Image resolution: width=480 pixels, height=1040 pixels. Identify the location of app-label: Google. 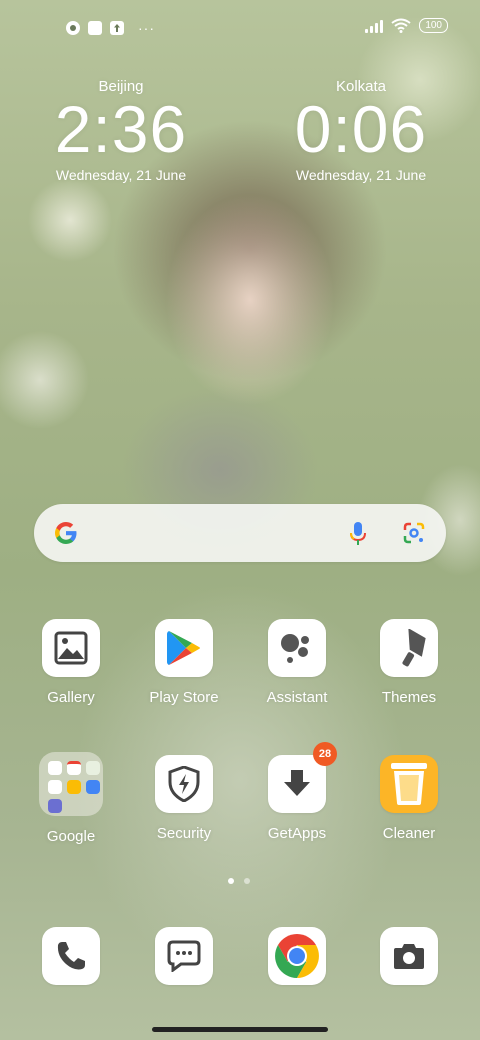
(71, 836).